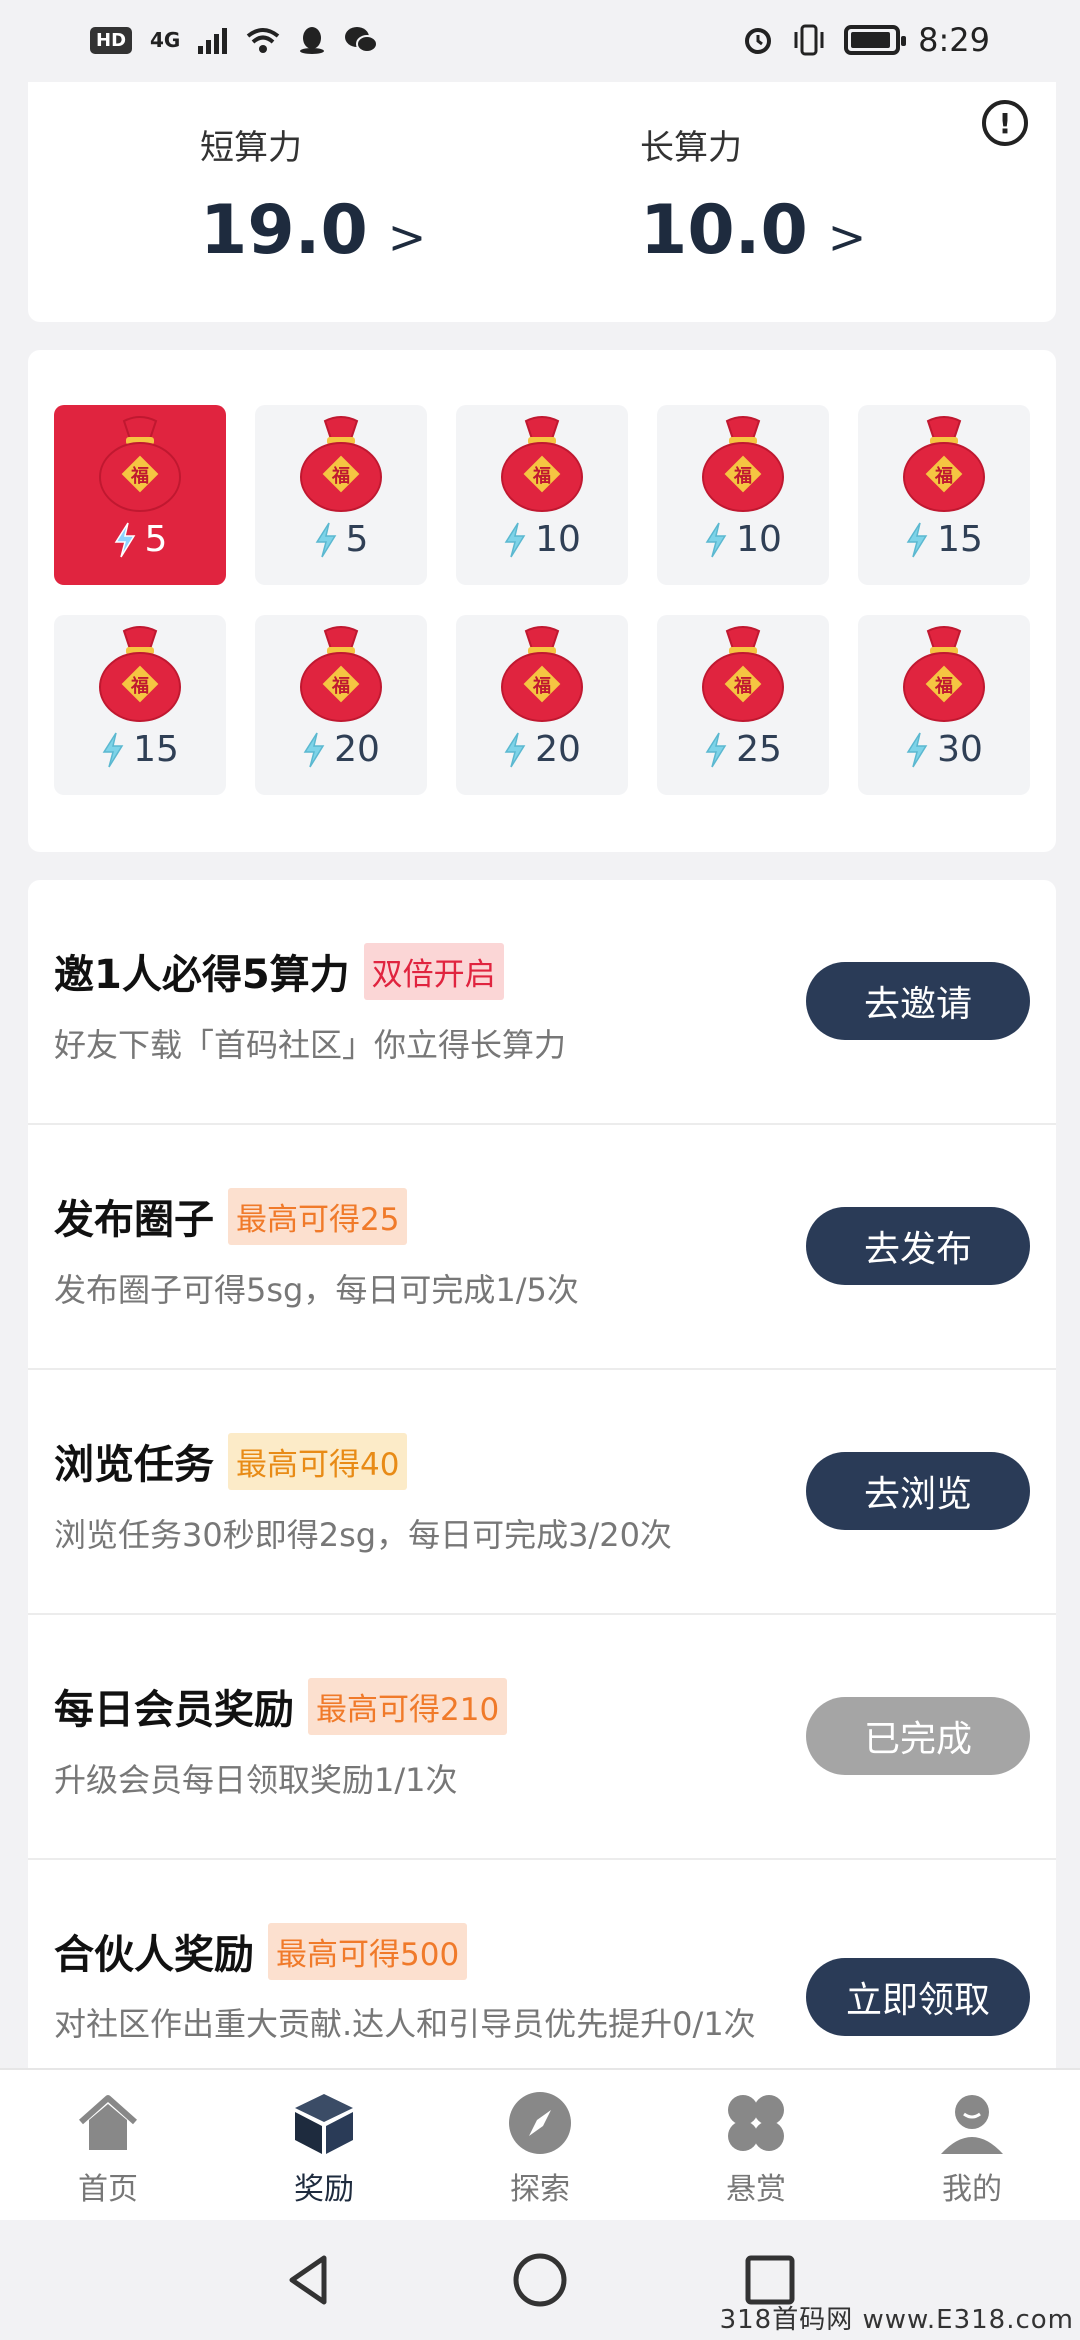 The width and height of the screenshot is (1080, 2340). Describe the element at coordinates (542, 202) in the screenshot. I see `compute-power-card: 短算力 19.0 > 长算力 10.0 > !` at that location.